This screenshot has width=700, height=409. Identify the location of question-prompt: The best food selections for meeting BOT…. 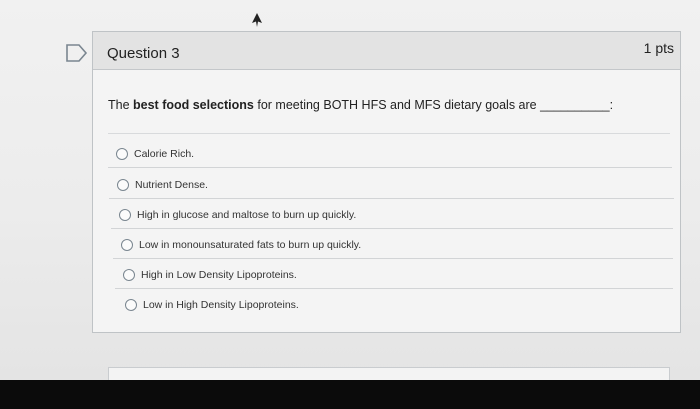
(360, 105).